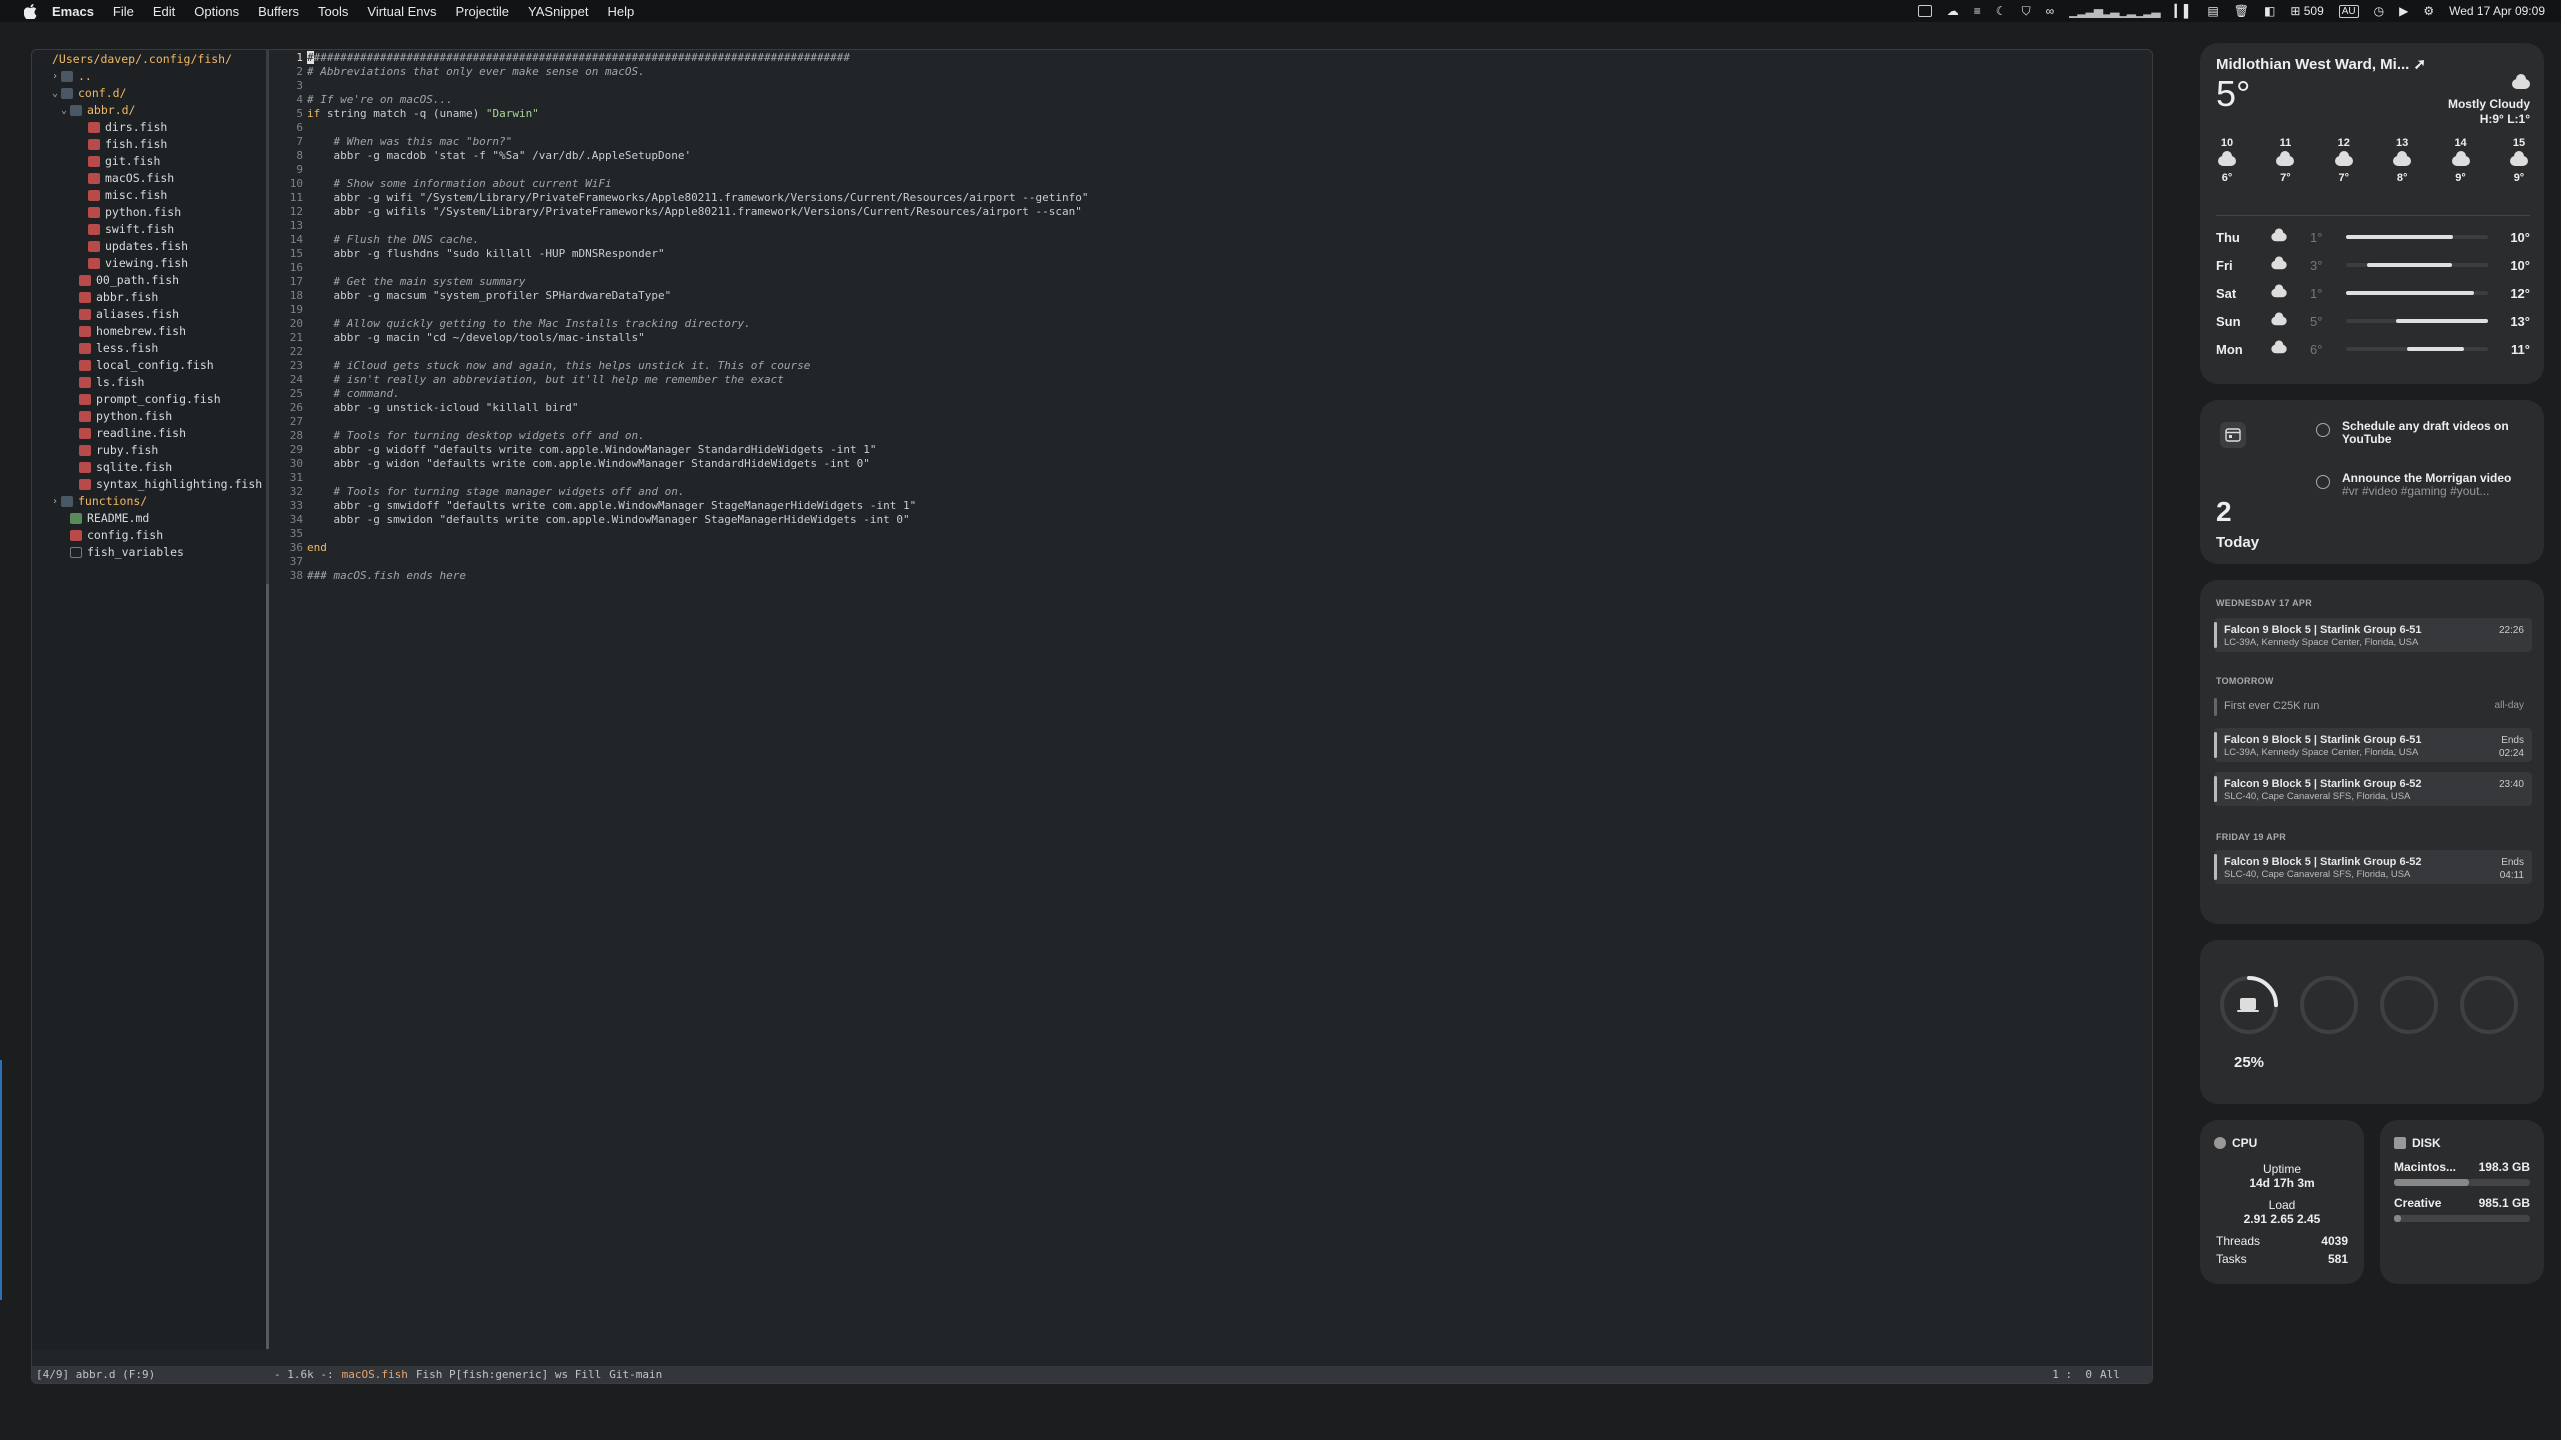 Image resolution: width=2561 pixels, height=1440 pixels. I want to click on menu-clock: Wed 17 Apr 09:09, so click(2497, 11).